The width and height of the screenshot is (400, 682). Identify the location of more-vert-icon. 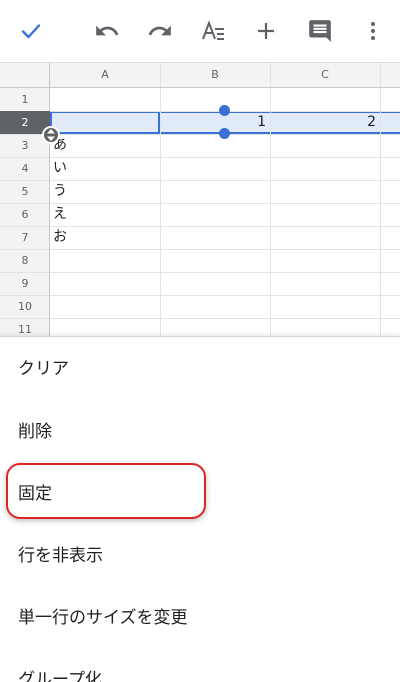
(373, 31).